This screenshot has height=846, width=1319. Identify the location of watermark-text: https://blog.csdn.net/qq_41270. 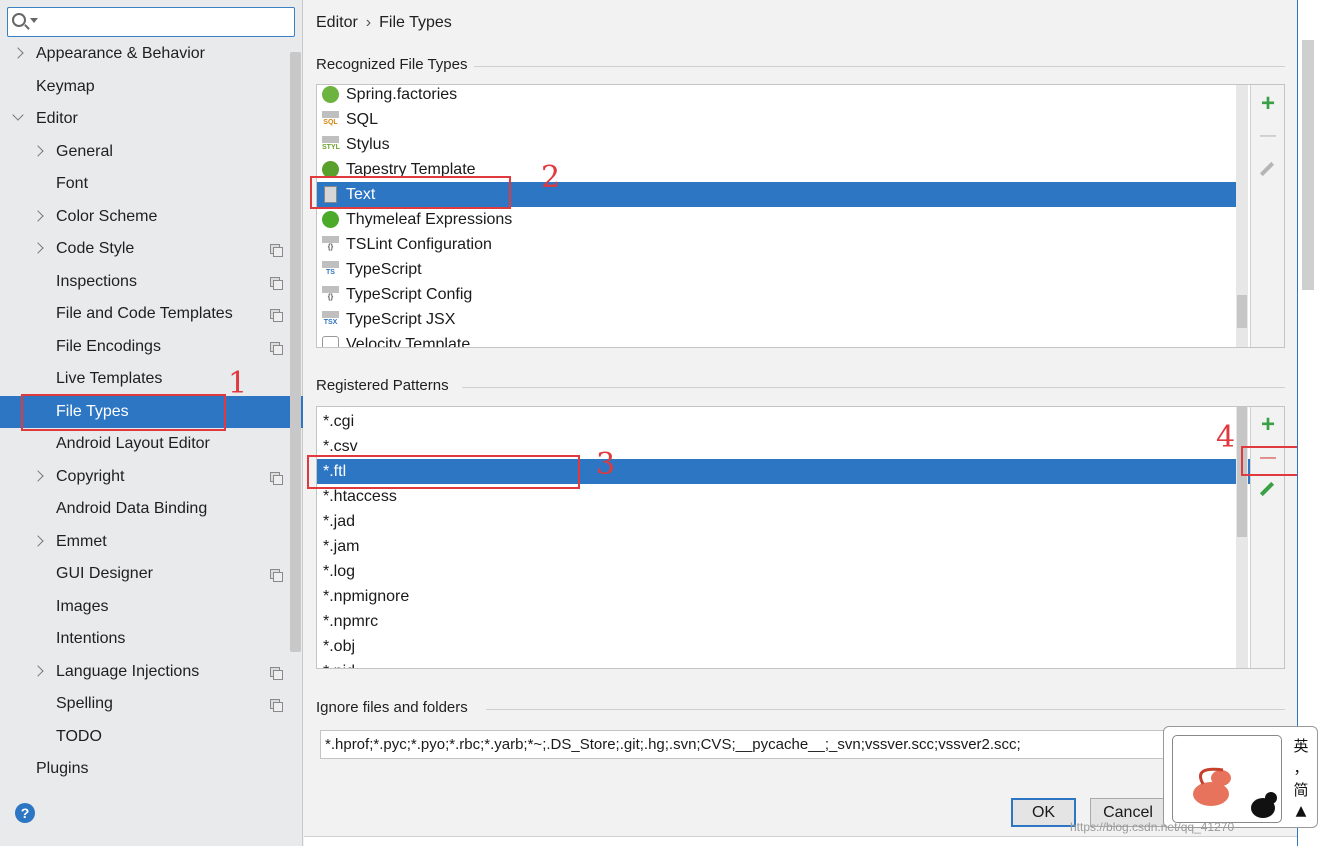
(1152, 827).